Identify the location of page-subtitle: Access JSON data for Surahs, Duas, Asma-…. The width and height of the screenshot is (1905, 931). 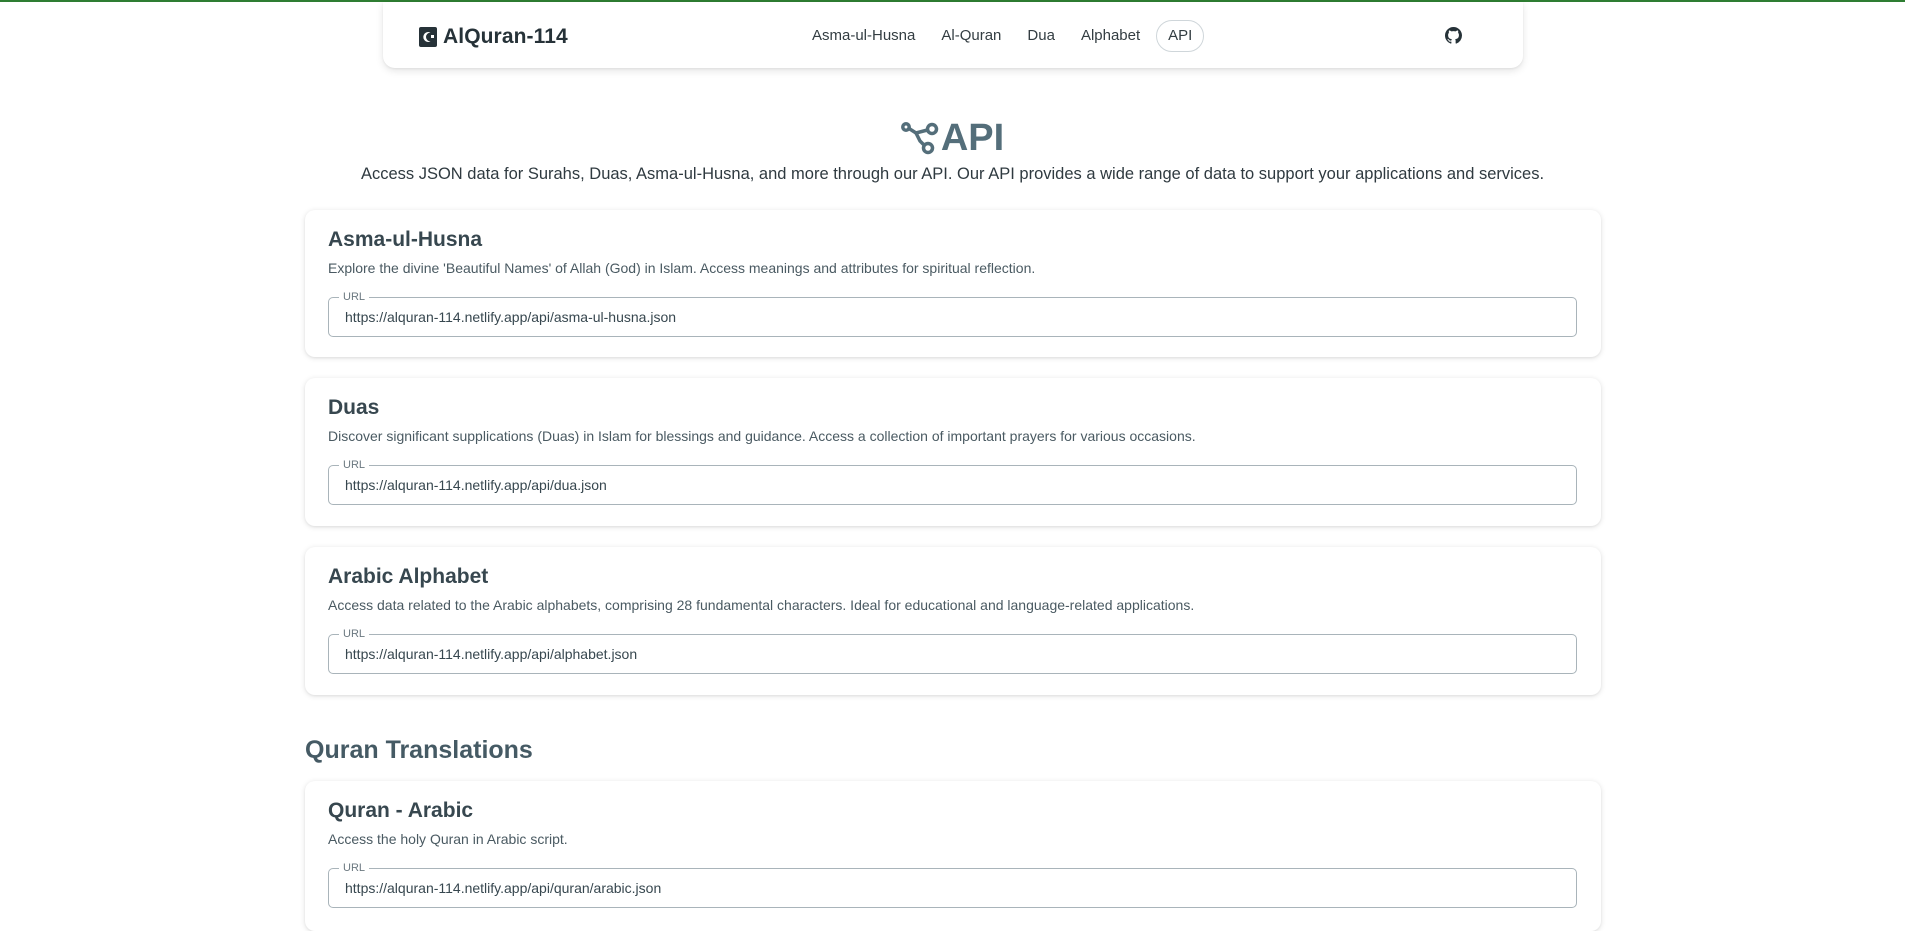
(952, 174).